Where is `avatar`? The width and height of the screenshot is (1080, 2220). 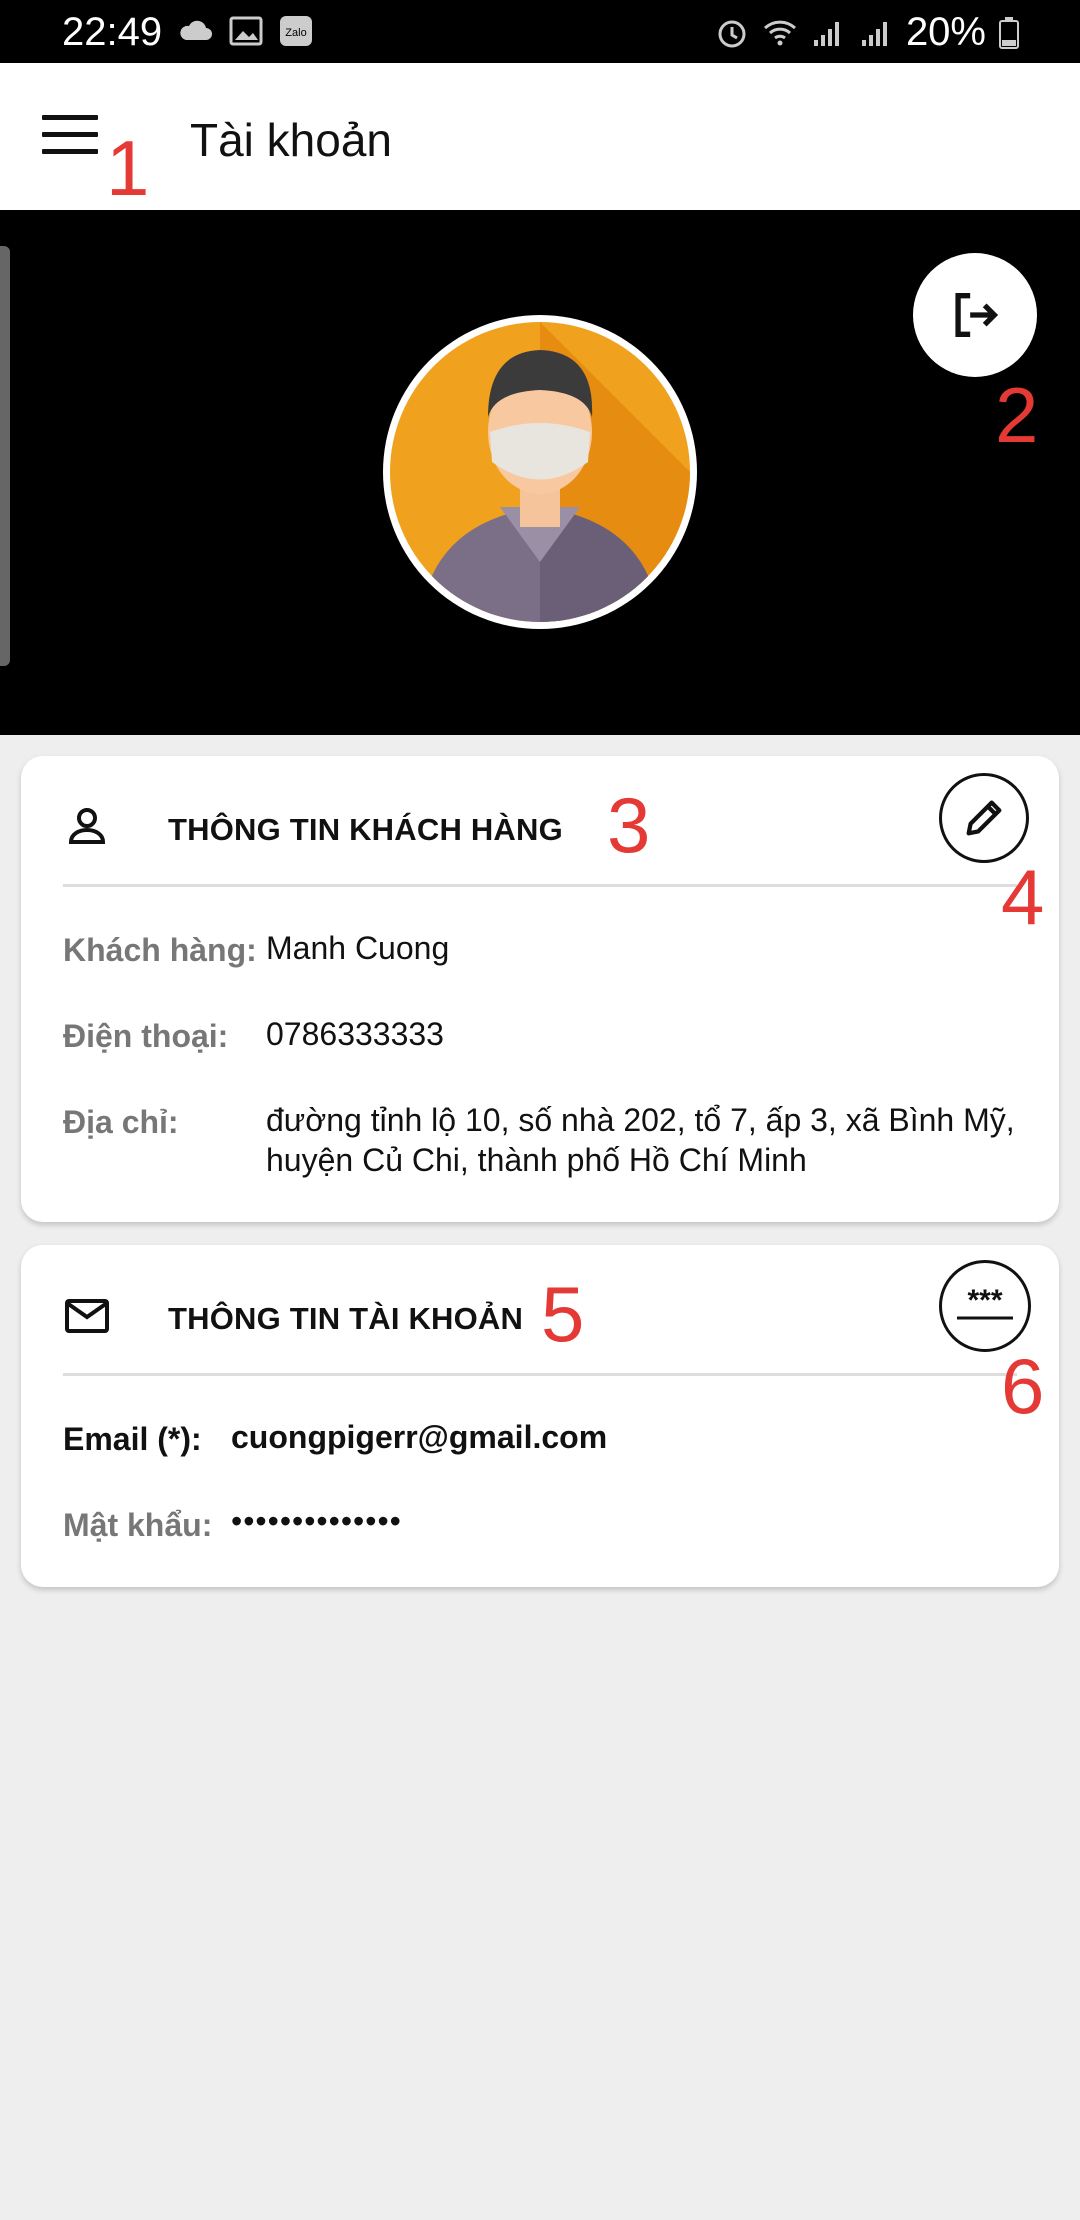
avatar is located at coordinates (540, 472).